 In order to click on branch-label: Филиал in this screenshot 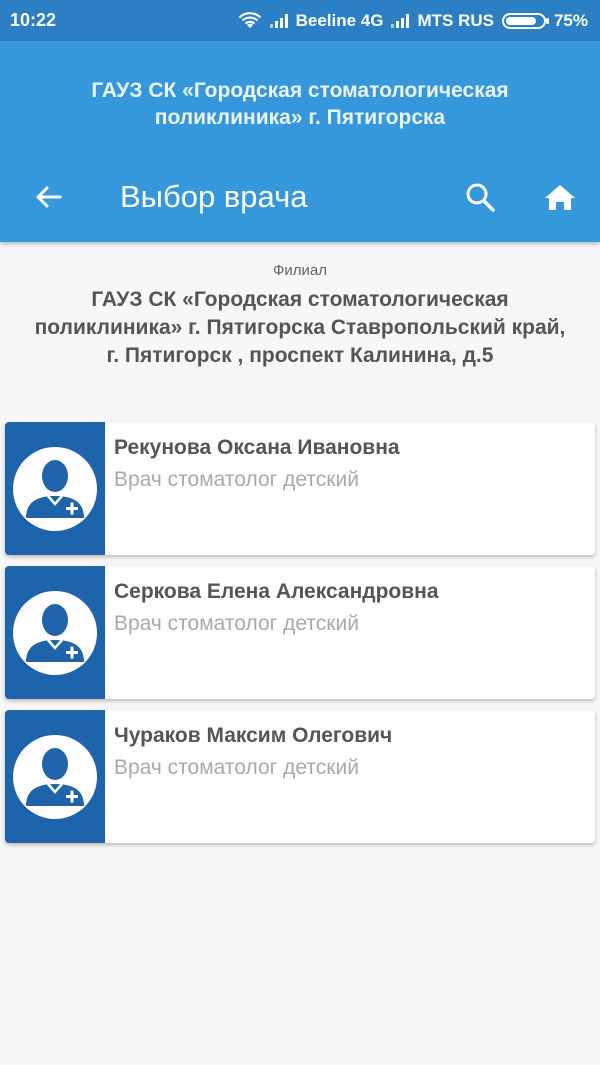, I will do `click(299, 270)`.